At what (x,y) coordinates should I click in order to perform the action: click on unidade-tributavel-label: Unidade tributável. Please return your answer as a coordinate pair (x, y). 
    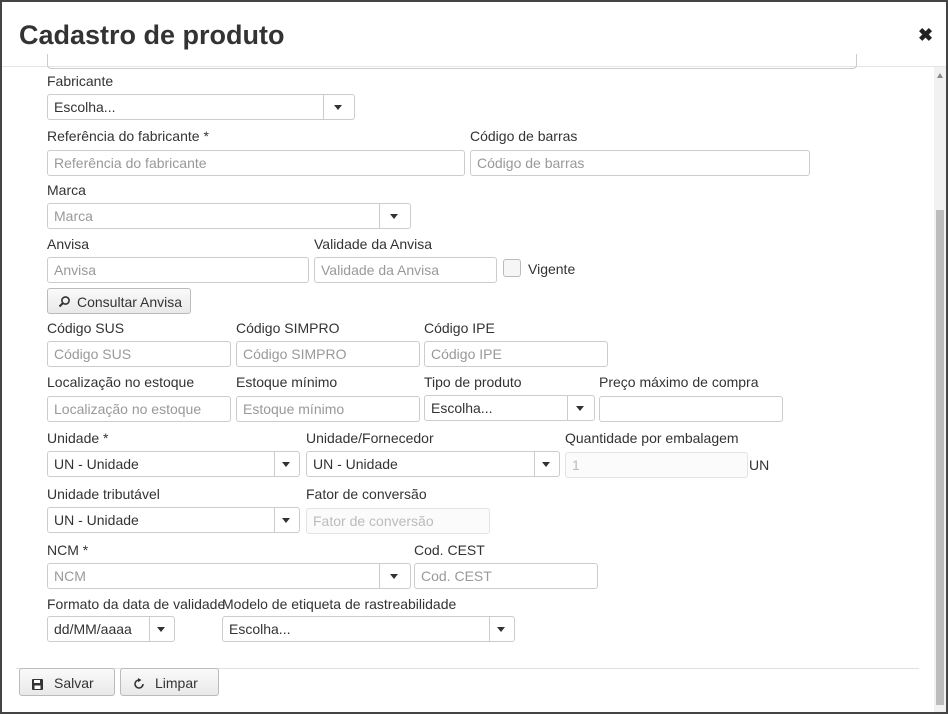
    Looking at the image, I should click on (103, 494).